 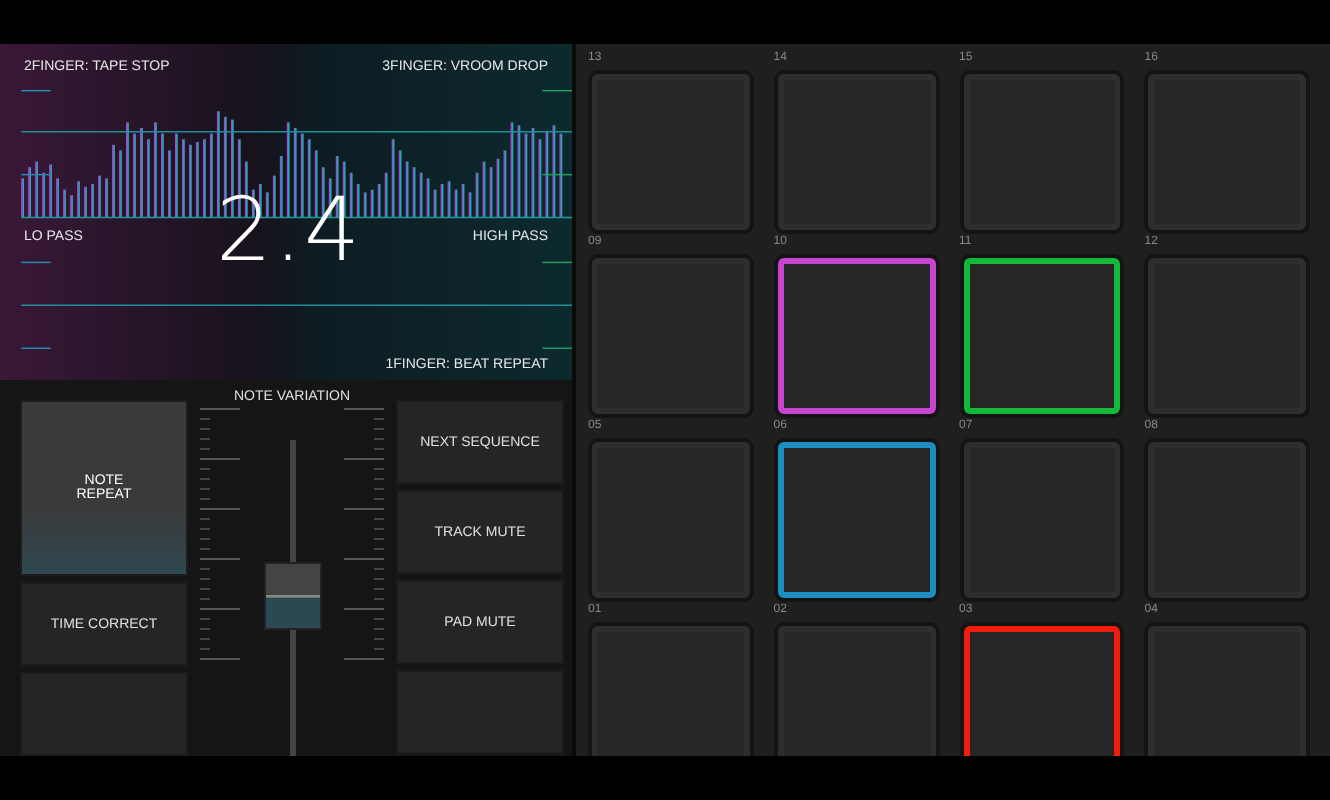 I want to click on mode-button, so click(x=104, y=714).